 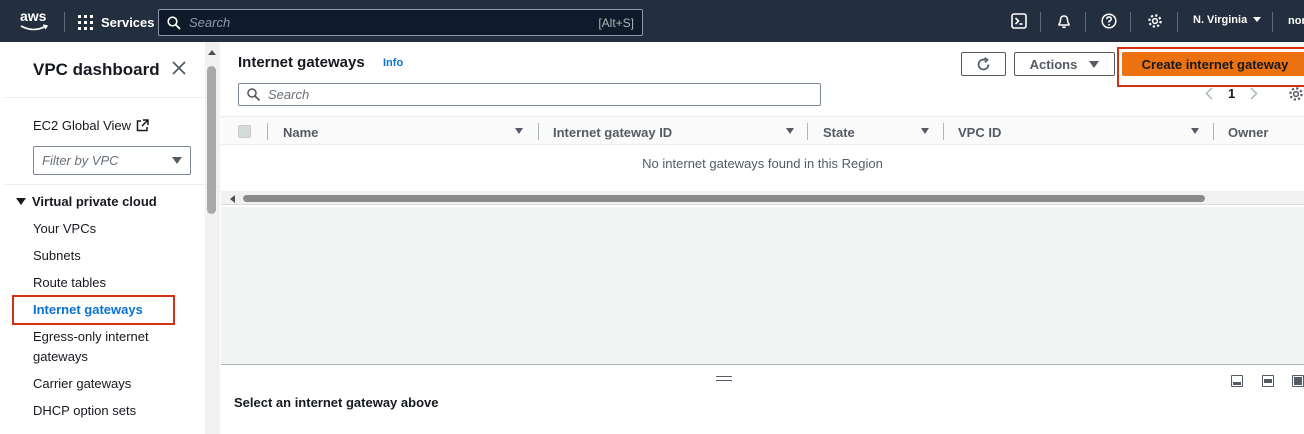 What do you see at coordinates (142, 125) in the screenshot?
I see `external-link-icon` at bounding box center [142, 125].